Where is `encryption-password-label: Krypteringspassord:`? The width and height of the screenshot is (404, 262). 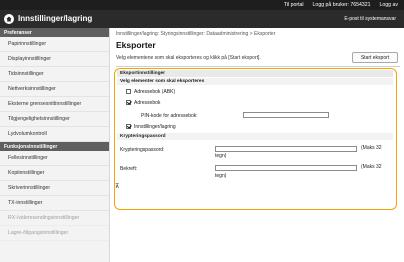 encryption-password-label: Krypteringspassord: is located at coordinates (142, 150).